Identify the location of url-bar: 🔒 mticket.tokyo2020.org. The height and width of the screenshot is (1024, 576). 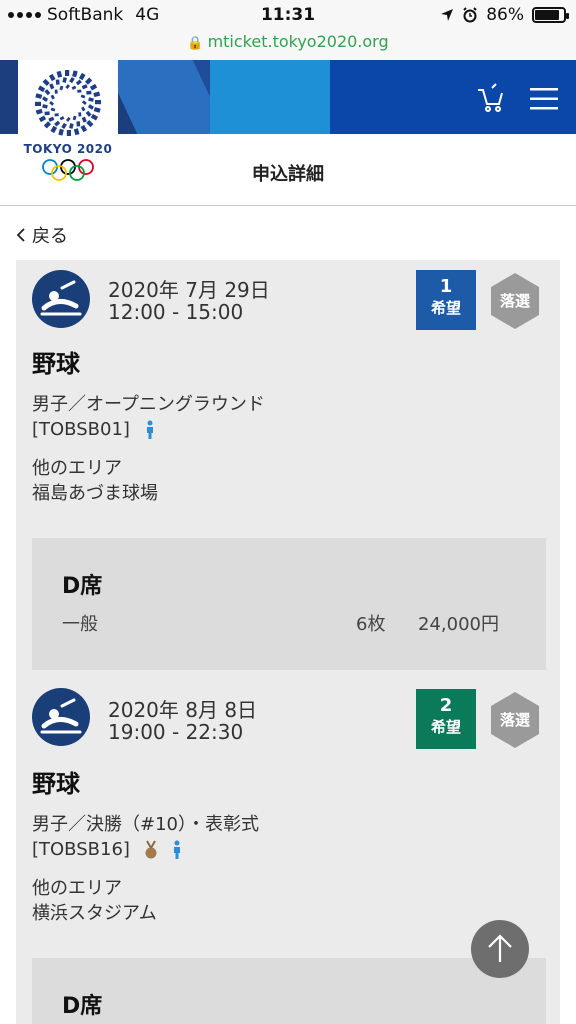
(288, 46).